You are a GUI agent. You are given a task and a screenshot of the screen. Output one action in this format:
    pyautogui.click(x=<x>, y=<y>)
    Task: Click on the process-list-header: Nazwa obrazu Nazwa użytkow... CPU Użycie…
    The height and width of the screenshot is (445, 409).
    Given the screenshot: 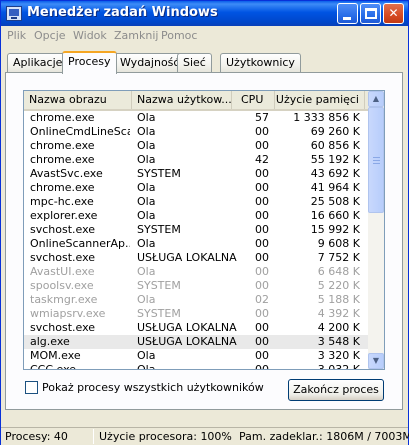 What is the action you would take?
    pyautogui.click(x=196, y=101)
    